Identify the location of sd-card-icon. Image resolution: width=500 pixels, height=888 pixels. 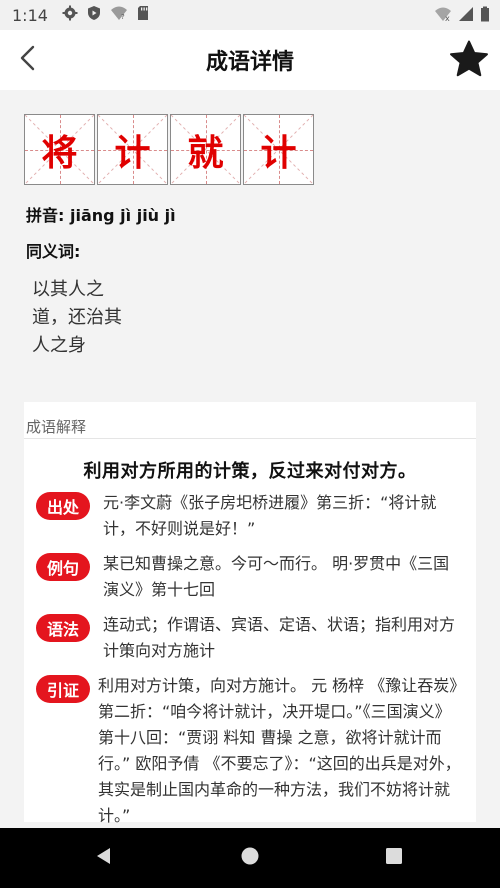
(143, 15).